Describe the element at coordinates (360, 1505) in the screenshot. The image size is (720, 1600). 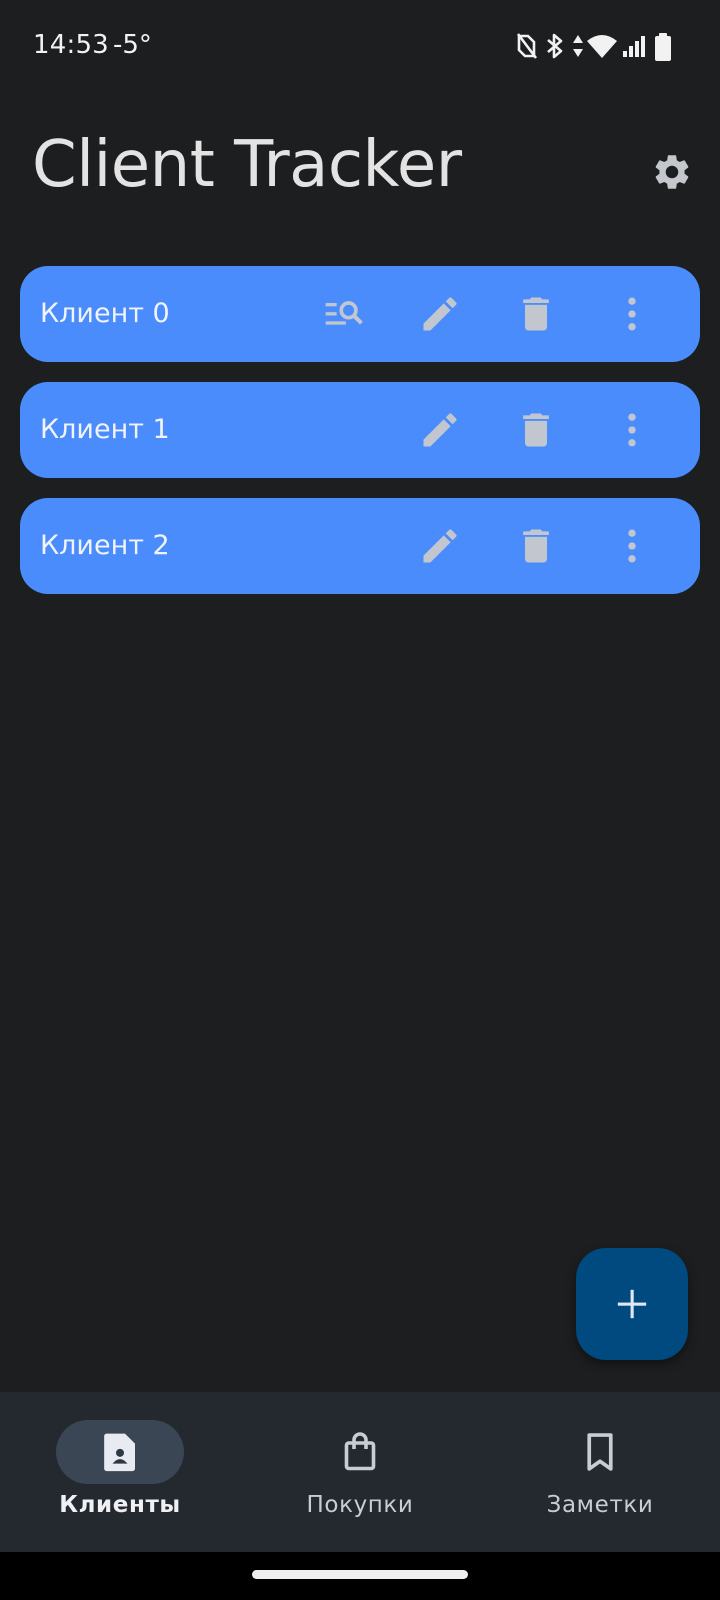
I see `nav-label: Покупки` at that location.